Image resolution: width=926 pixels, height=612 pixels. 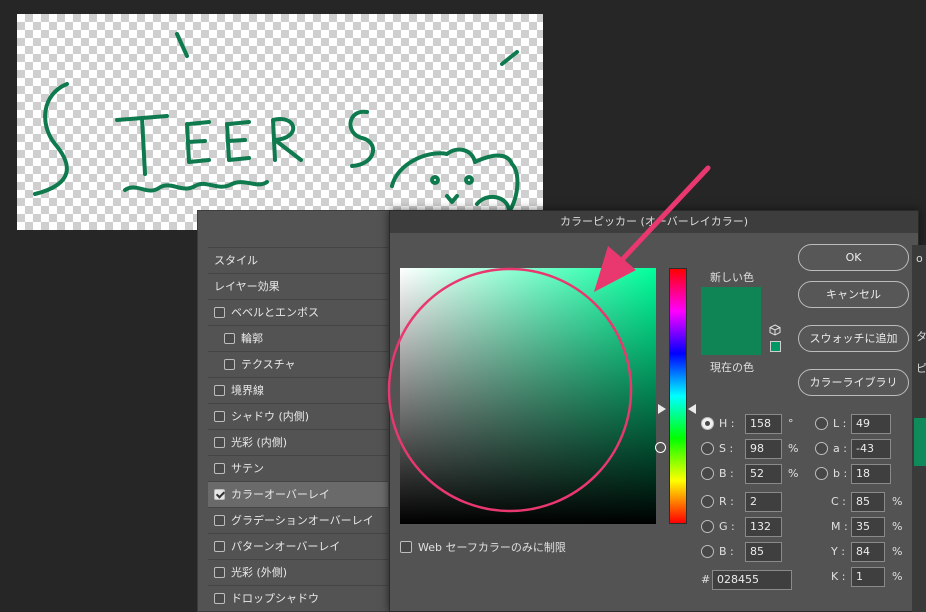 I want to click on brightness-input: 52, so click(x=763, y=474).